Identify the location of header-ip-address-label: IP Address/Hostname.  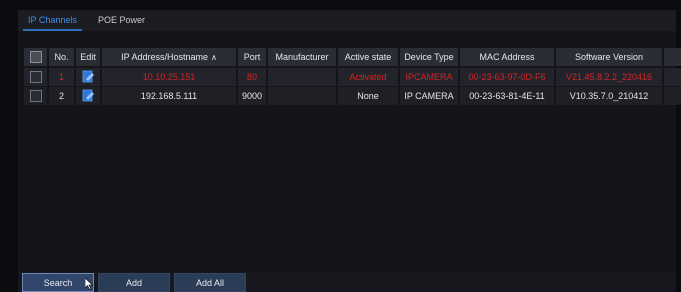
(165, 57).